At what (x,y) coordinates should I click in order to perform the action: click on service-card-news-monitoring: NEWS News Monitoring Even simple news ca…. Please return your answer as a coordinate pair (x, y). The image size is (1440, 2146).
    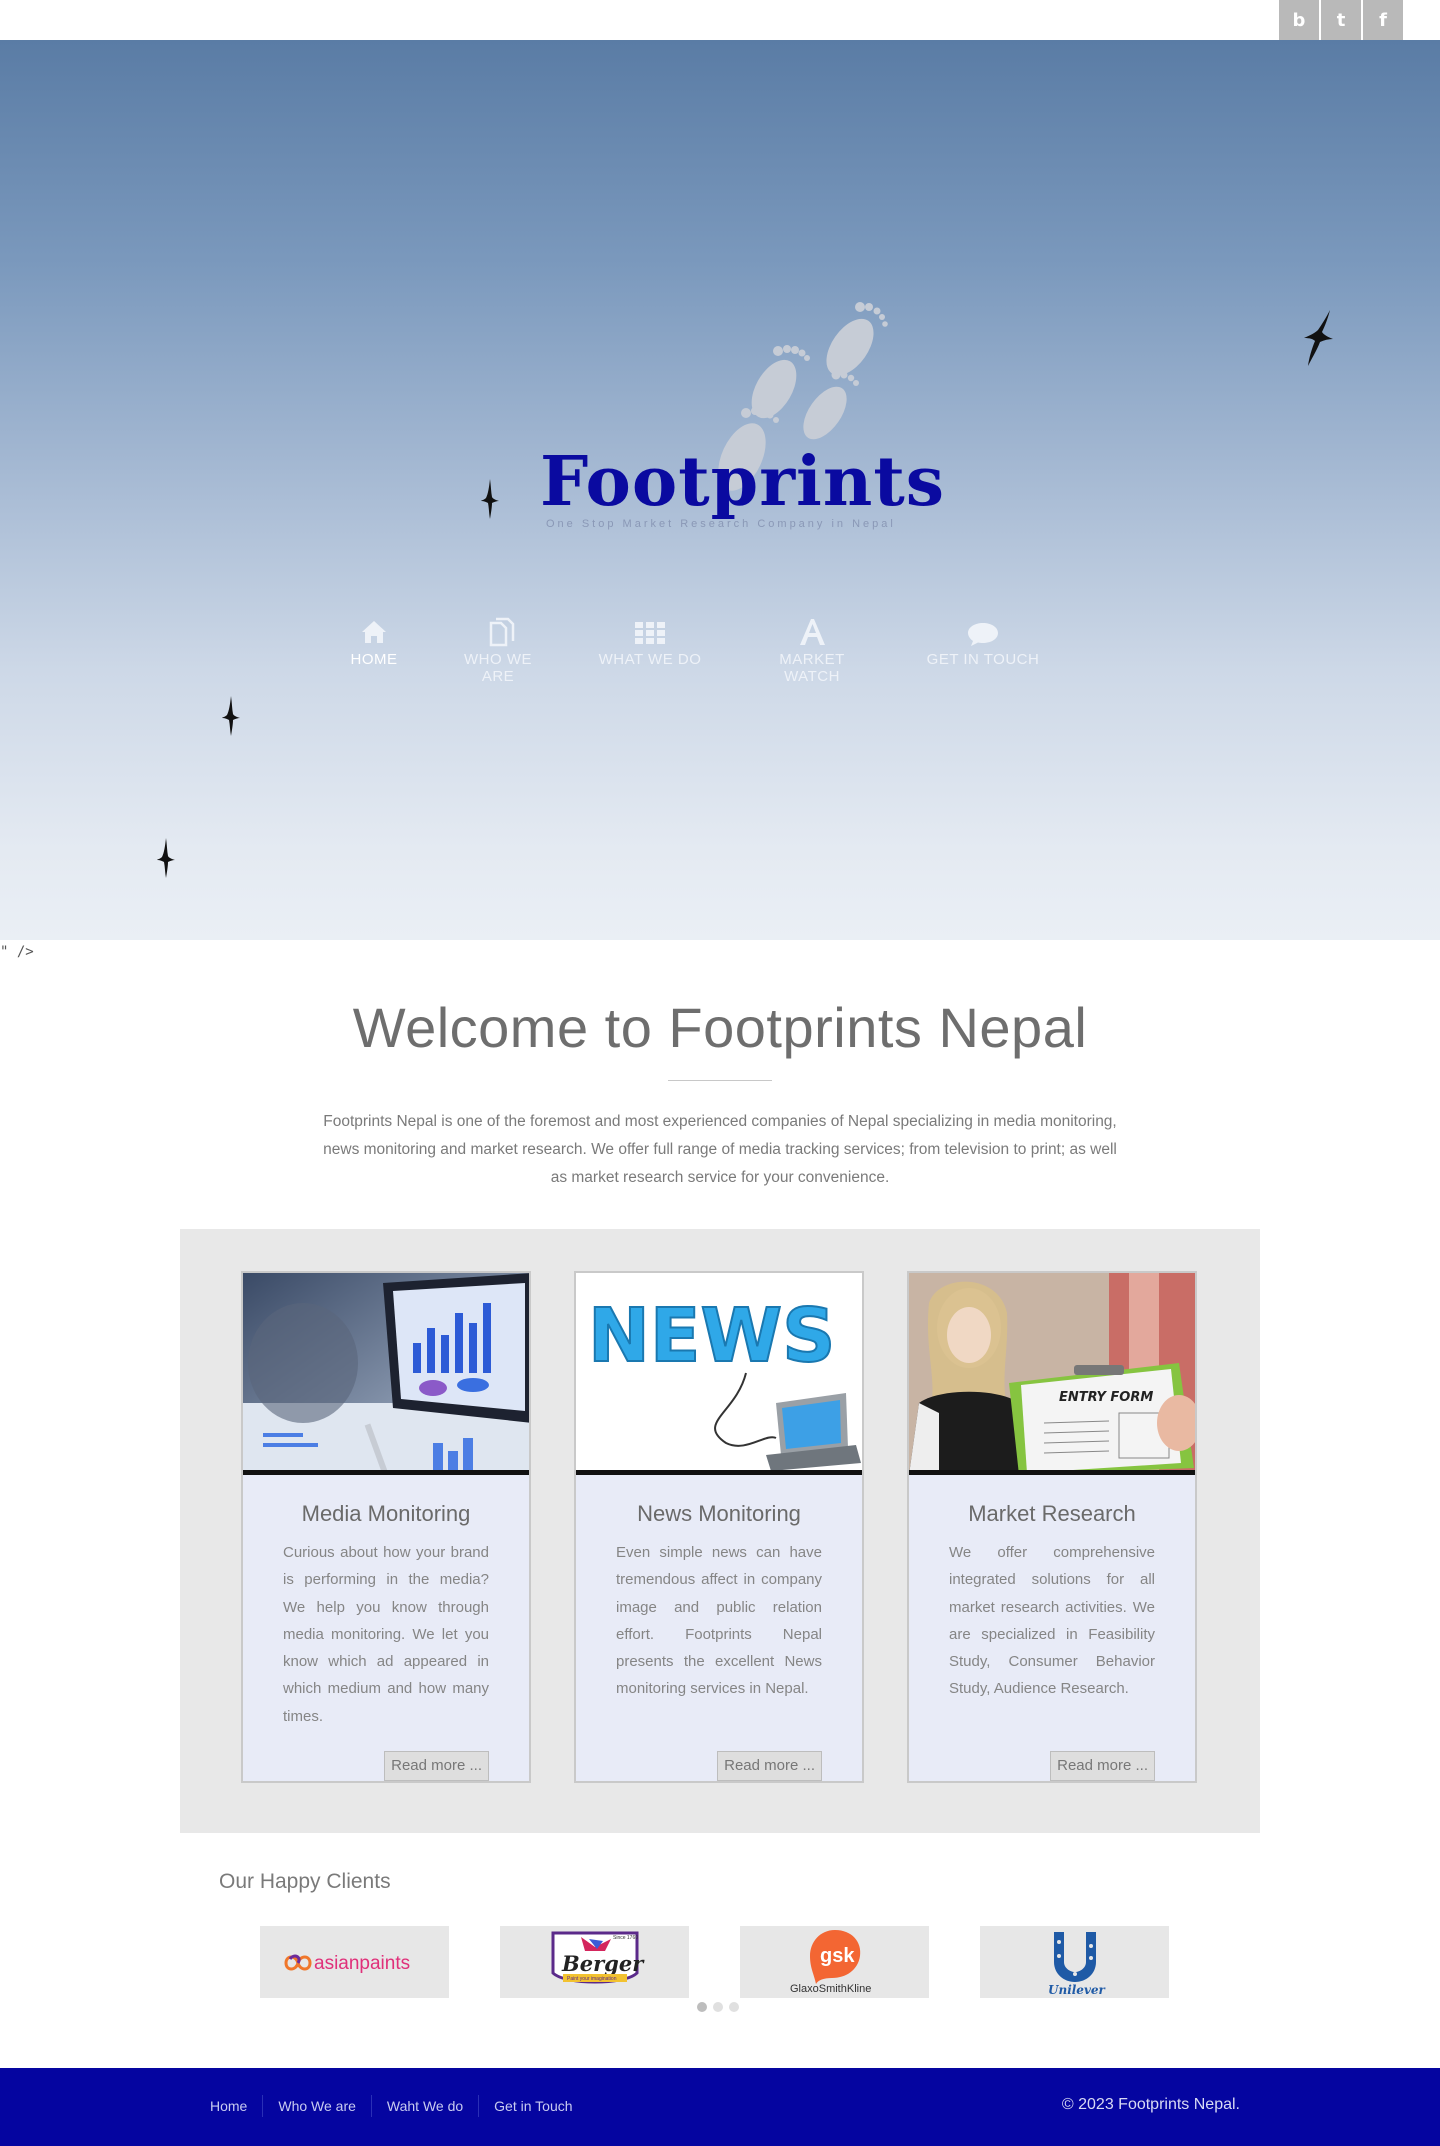
    Looking at the image, I should click on (719, 1527).